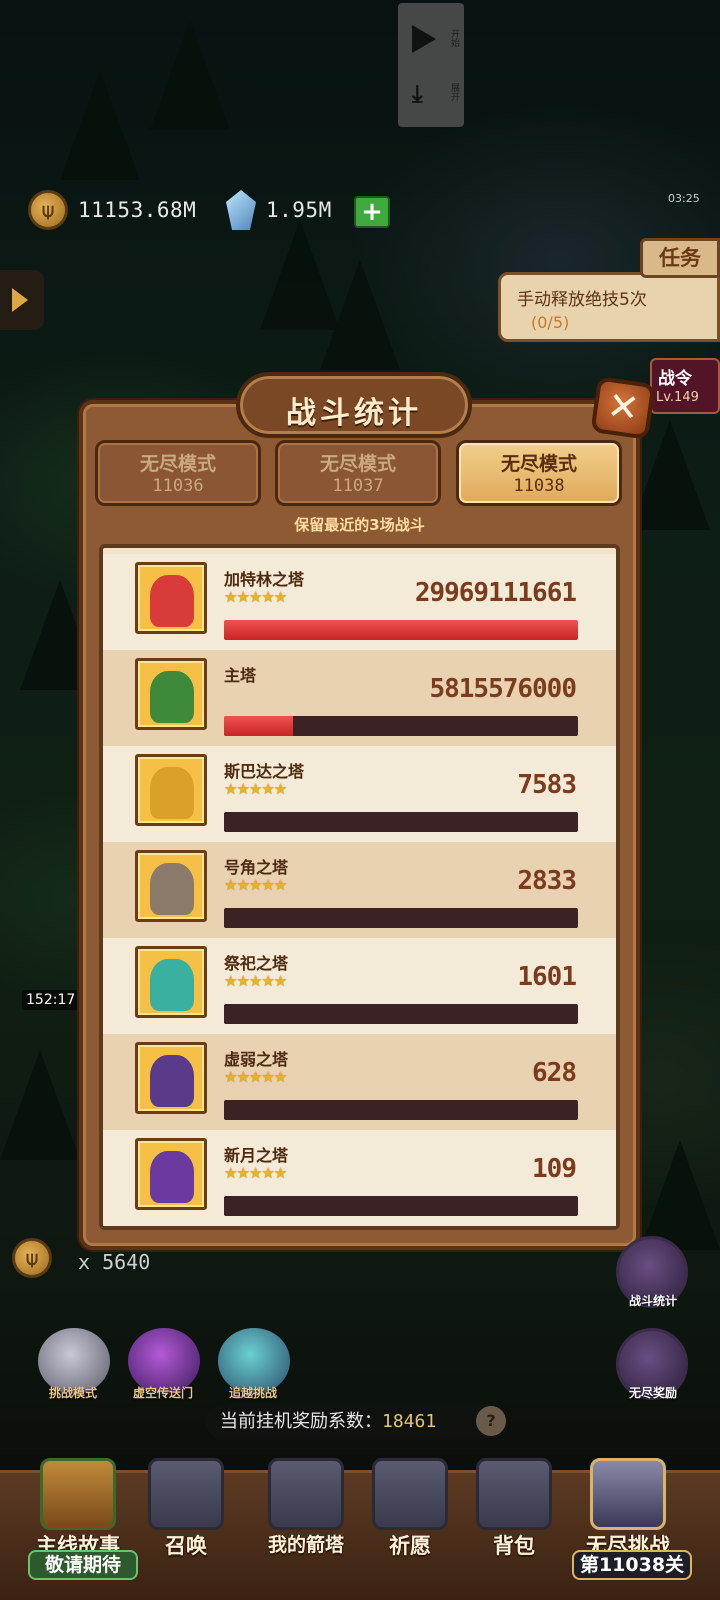 This screenshot has height=1600, width=720. Describe the element at coordinates (78, 1494) in the screenshot. I see `storybook-icon` at that location.